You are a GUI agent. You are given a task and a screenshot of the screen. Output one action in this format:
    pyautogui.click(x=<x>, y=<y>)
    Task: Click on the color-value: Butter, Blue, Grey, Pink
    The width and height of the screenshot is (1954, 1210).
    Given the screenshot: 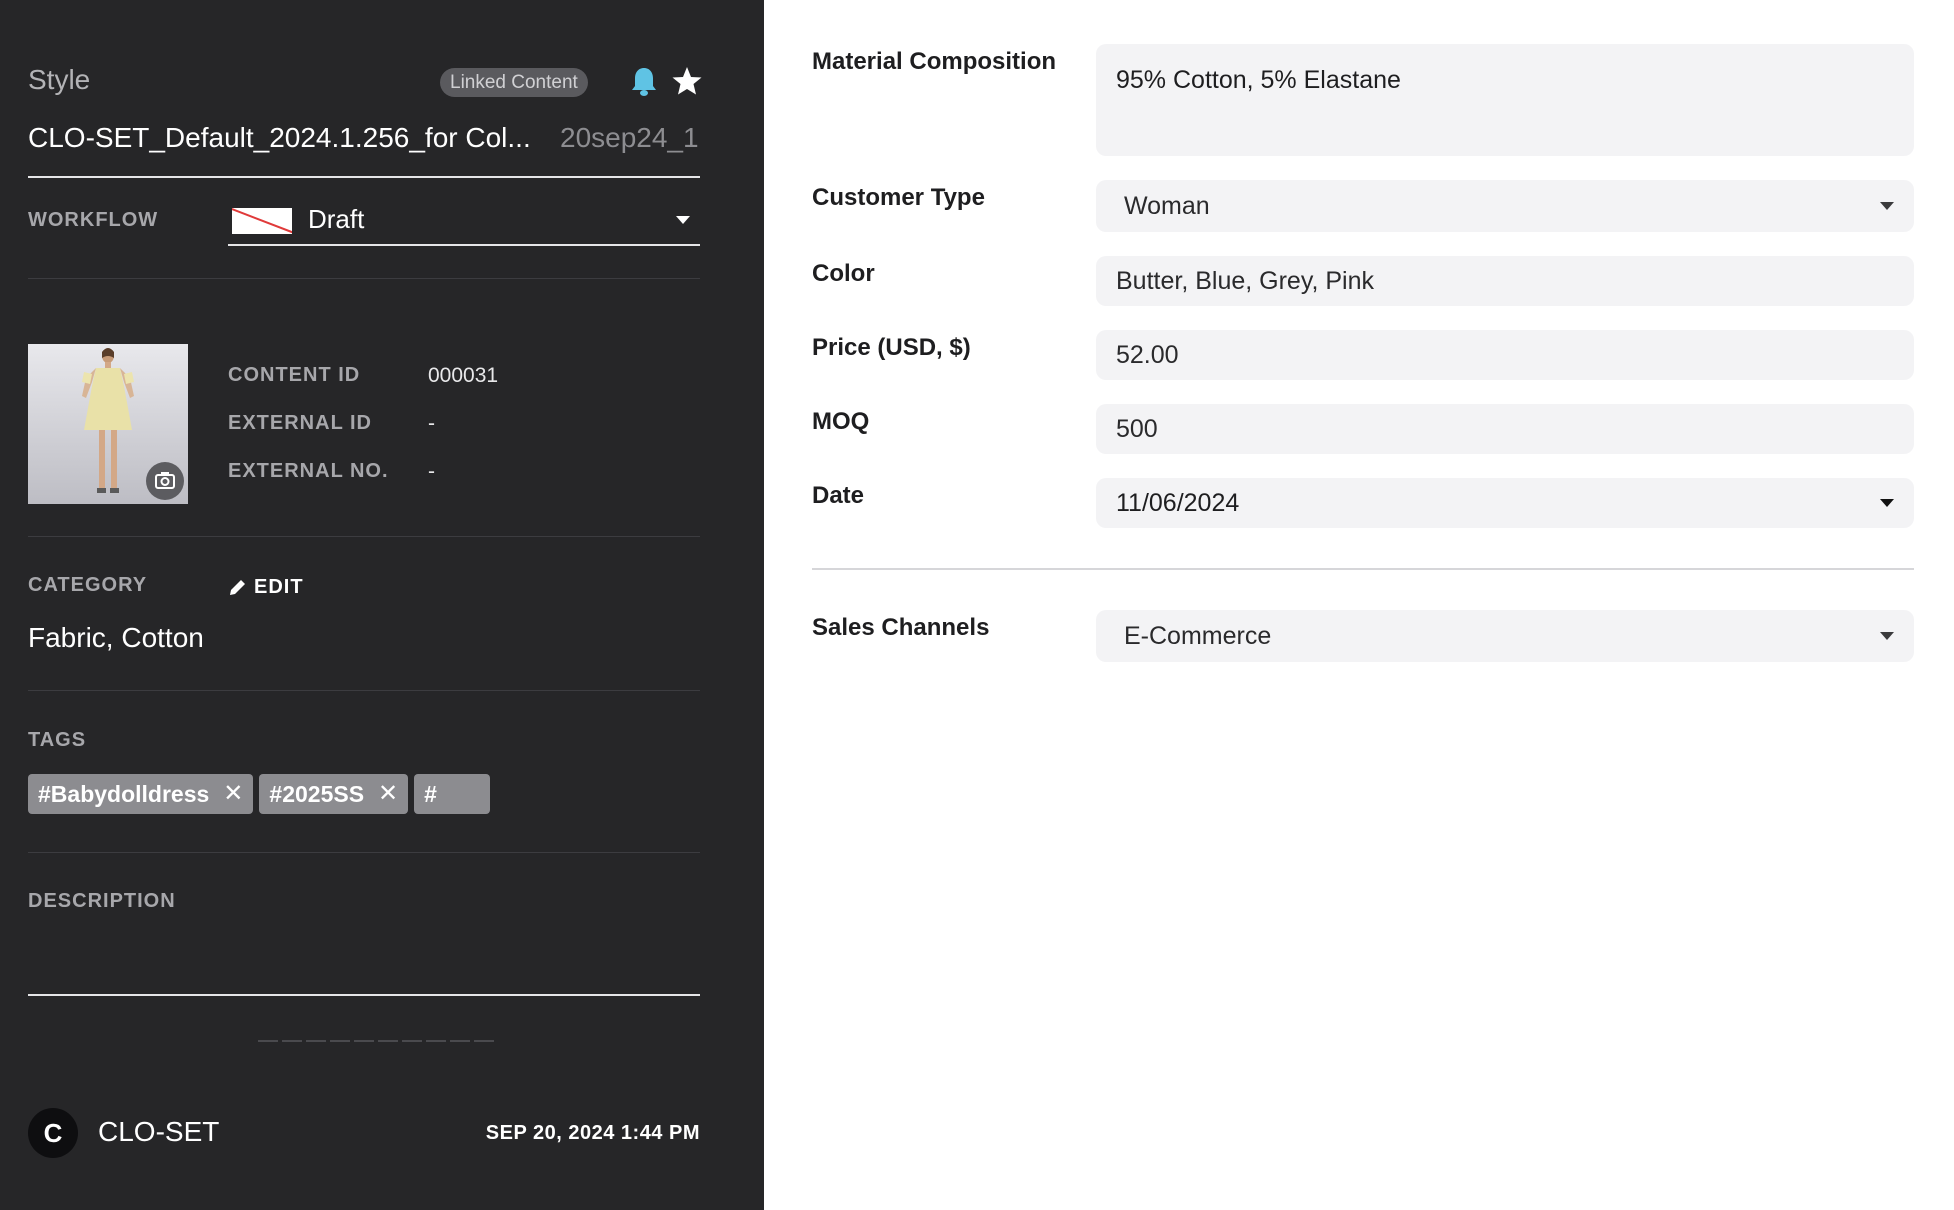 What is the action you would take?
    pyautogui.click(x=1245, y=281)
    